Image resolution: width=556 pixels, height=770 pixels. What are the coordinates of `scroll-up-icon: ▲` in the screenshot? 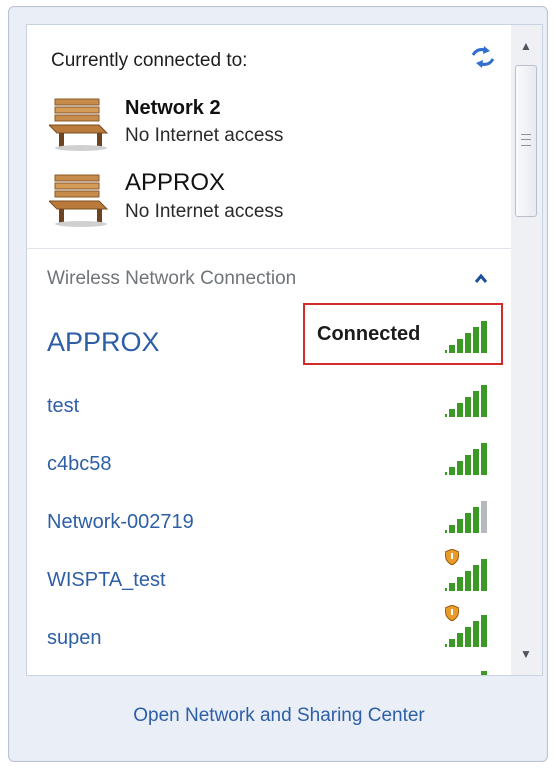 It's located at (526, 46).